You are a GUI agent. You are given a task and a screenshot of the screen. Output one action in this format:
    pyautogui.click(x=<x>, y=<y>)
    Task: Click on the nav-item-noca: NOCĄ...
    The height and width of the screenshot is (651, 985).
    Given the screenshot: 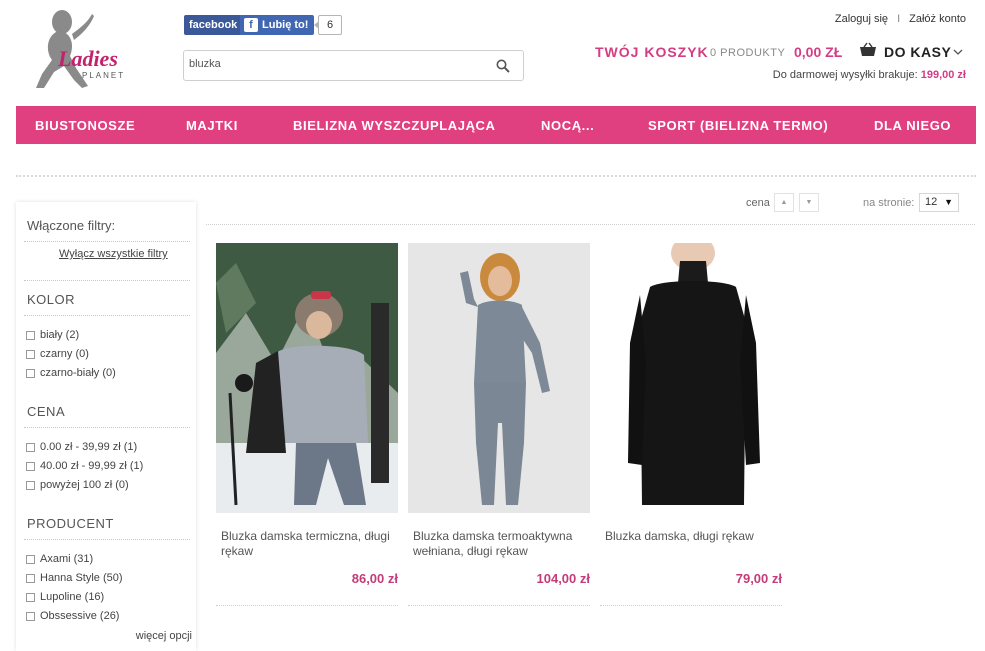 What is the action you would take?
    pyautogui.click(x=567, y=125)
    